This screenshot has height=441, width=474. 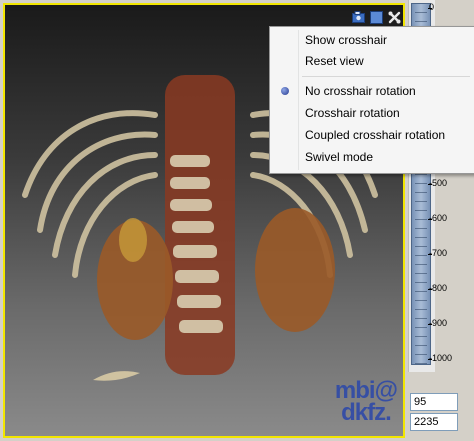 What do you see at coordinates (360, 91) in the screenshot?
I see `menu-item-label: No crosshair rotation` at bounding box center [360, 91].